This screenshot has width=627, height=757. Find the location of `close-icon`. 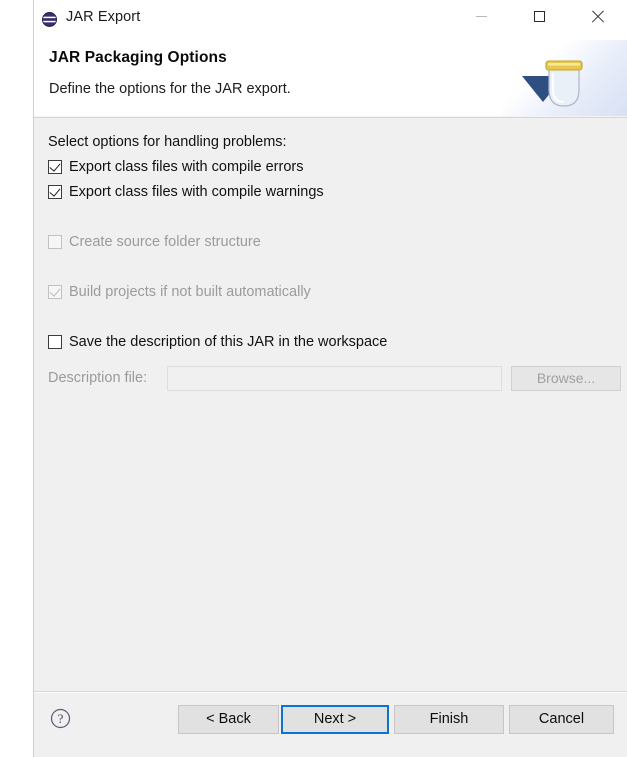

close-icon is located at coordinates (597, 16).